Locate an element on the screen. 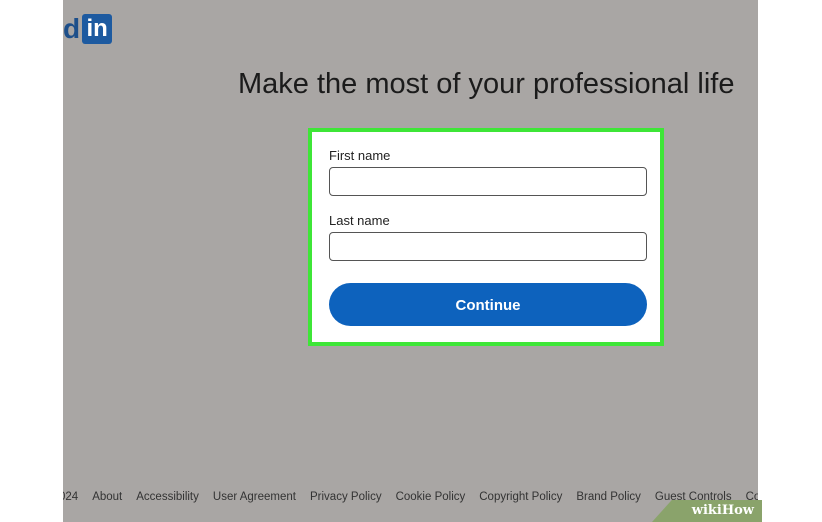 The image size is (822, 522). footer-link-brand-policy: Brand Policy is located at coordinates (608, 497).